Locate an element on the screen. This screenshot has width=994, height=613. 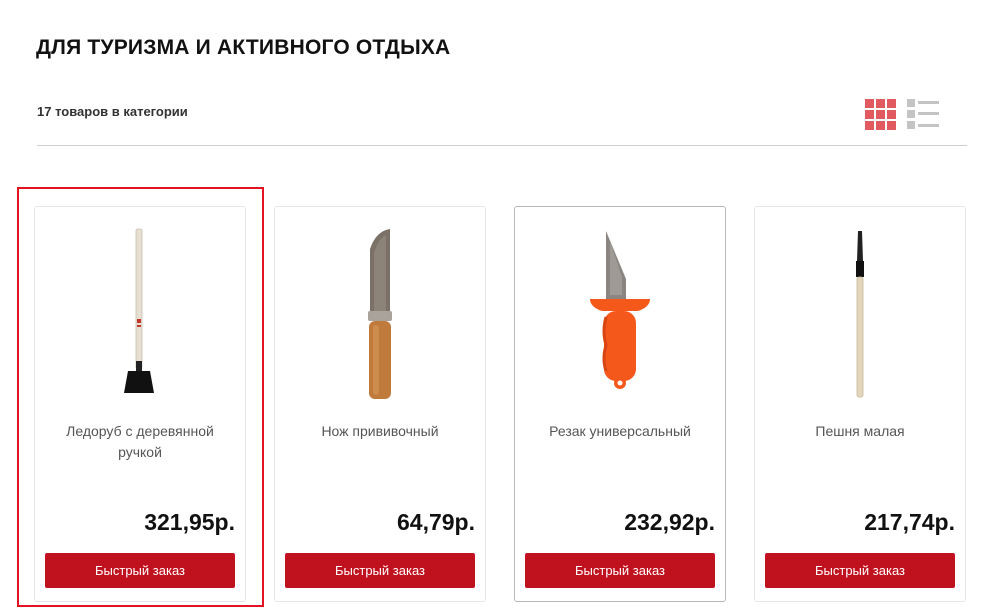
ice-chisel-icon is located at coordinates (860, 314).